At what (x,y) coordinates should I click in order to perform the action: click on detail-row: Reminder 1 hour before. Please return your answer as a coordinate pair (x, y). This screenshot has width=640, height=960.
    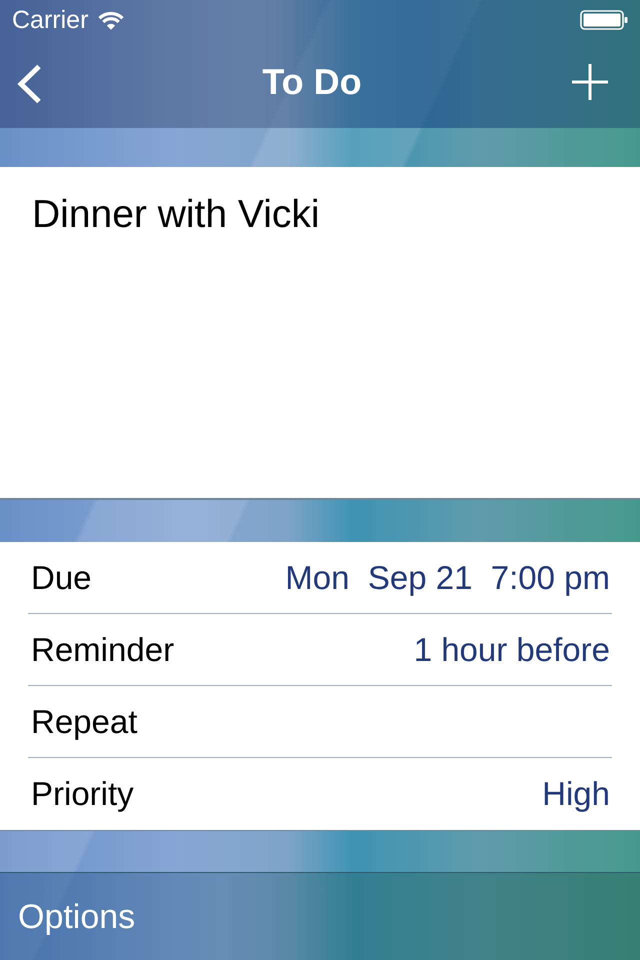
    Looking at the image, I should click on (320, 650).